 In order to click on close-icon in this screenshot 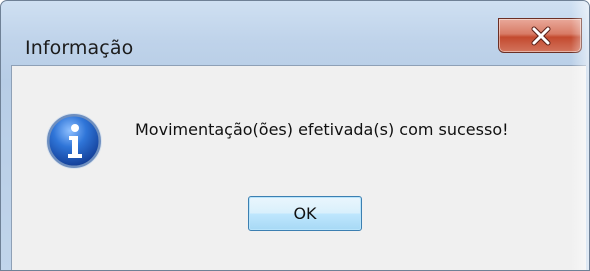, I will do `click(541, 36)`.